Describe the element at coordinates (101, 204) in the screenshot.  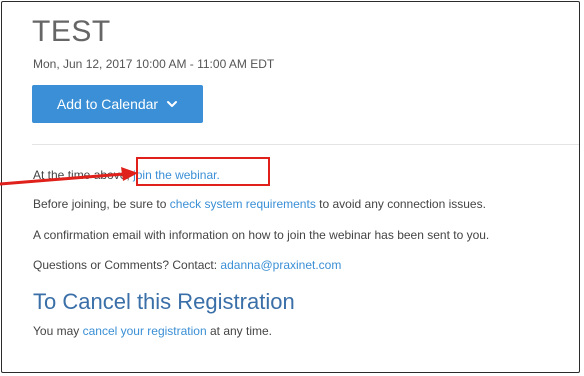
I see `system-requirements-prefix: Before joining, be sure to` at that location.